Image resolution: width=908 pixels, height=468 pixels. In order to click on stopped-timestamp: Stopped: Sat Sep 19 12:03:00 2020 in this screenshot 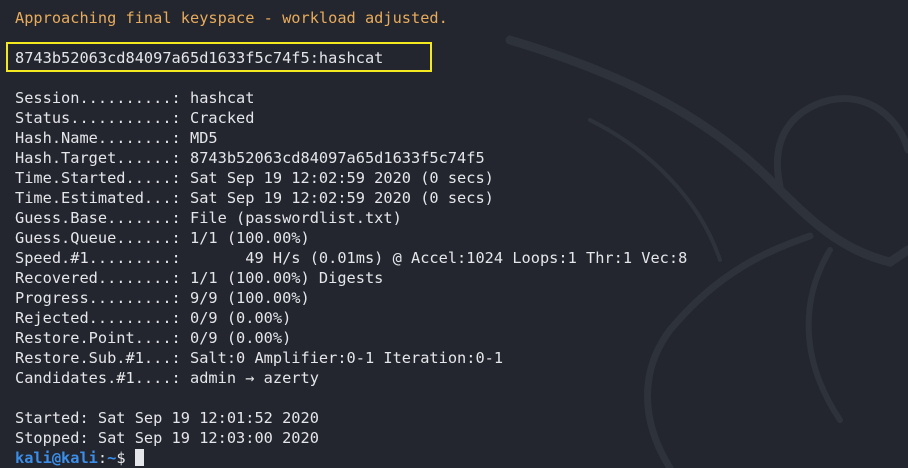, I will do `click(167, 438)`.